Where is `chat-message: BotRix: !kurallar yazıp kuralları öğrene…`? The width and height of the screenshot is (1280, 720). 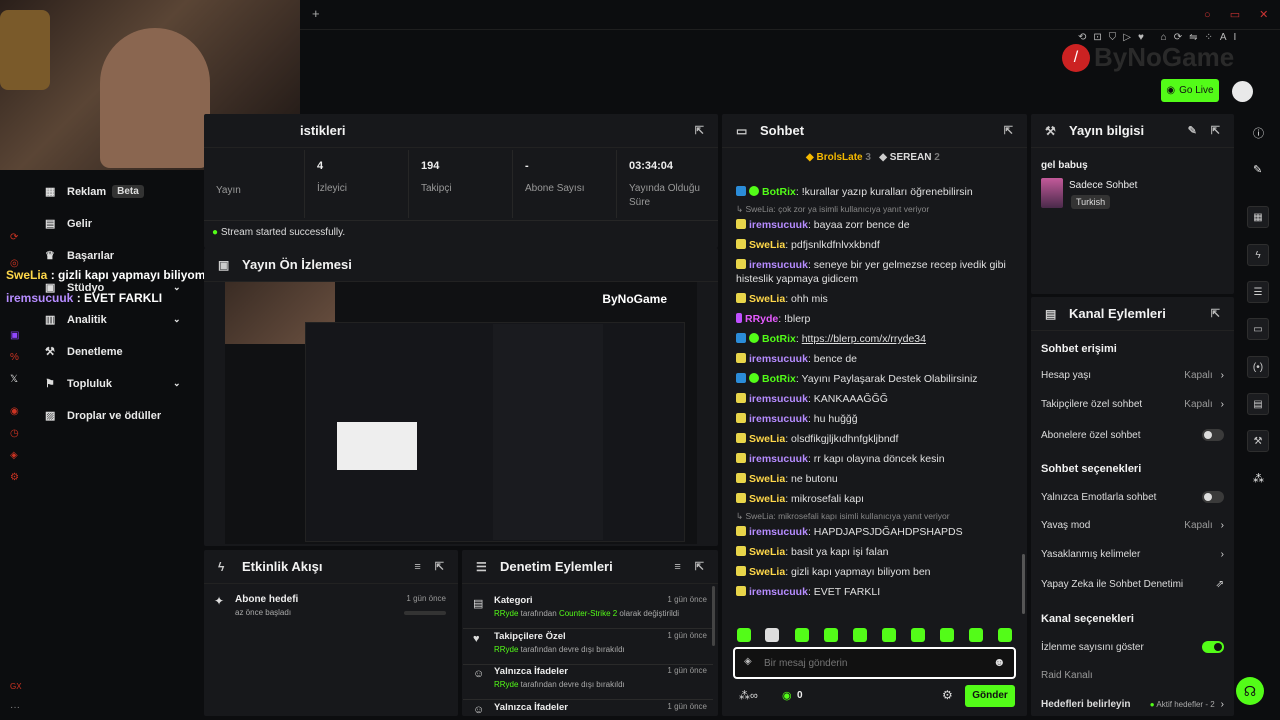 chat-message: BotRix: !kurallar yazıp kuralları öğrene… is located at coordinates (871, 192).